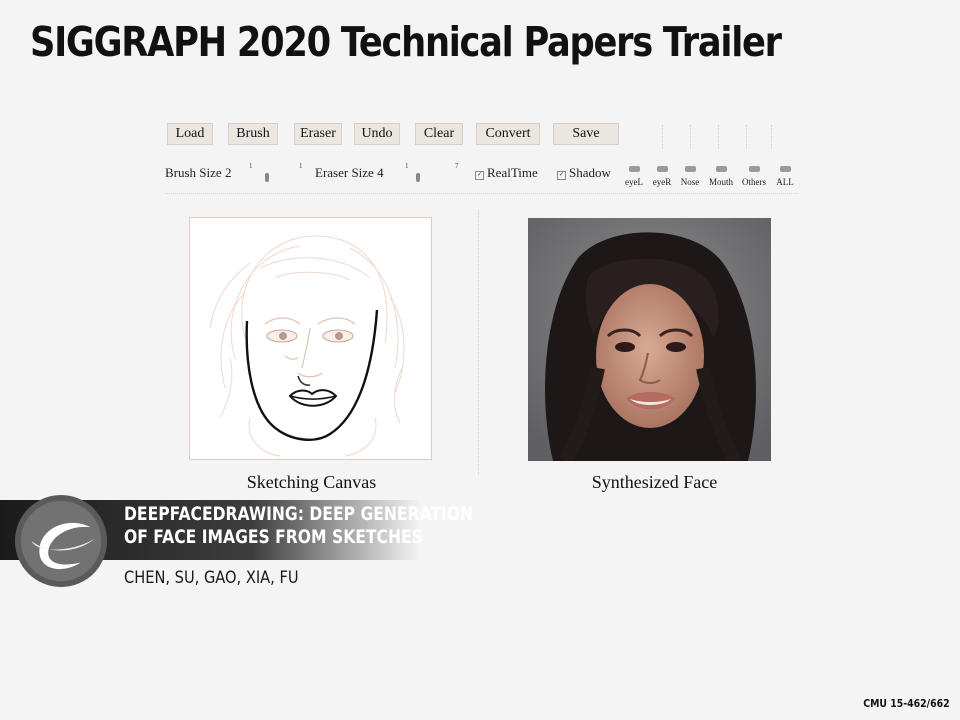  Describe the element at coordinates (349, 172) in the screenshot. I see `eraser-size-label: Eraser Size 4` at that location.